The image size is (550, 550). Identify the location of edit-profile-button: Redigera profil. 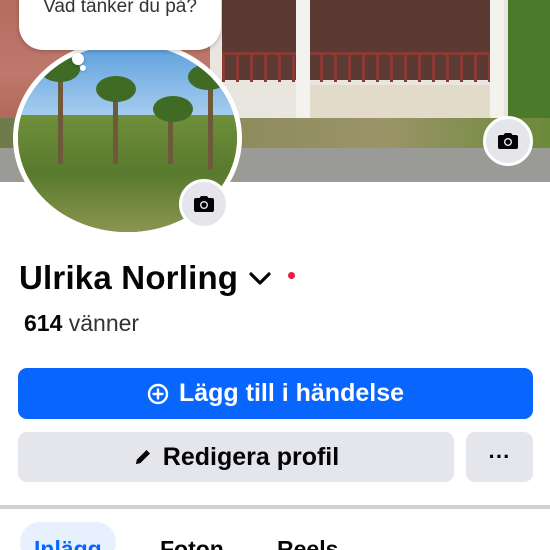
(236, 457).